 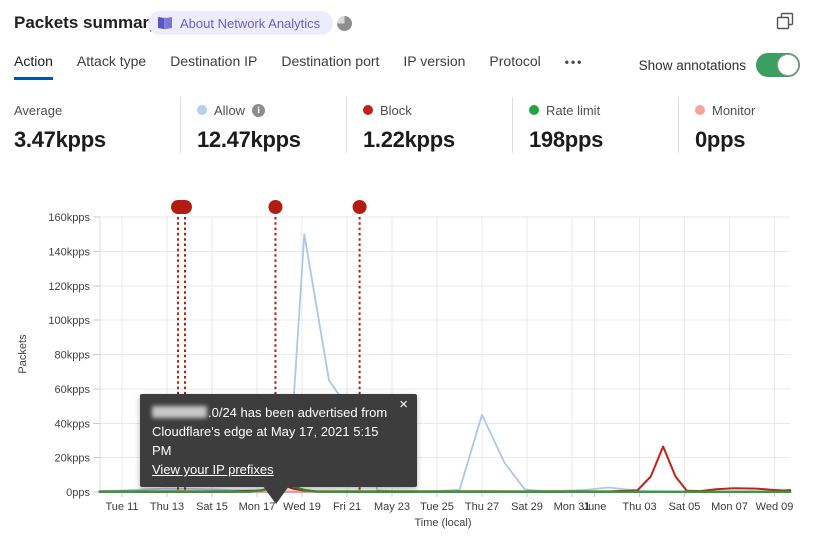 I want to click on stat-value: 1.22kpps, so click(x=409, y=139).